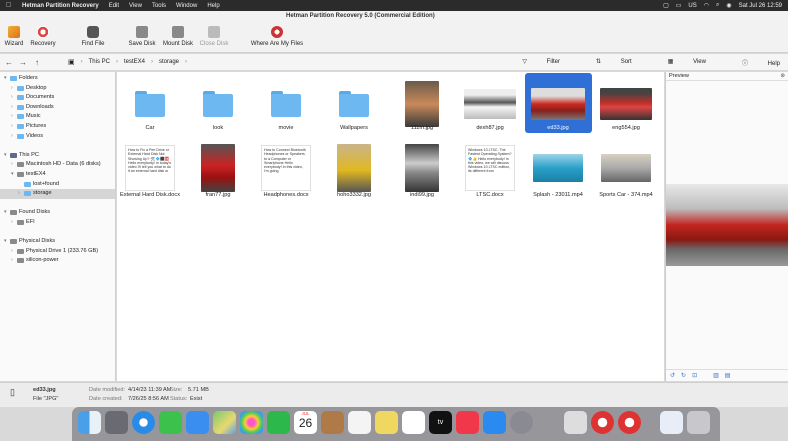  Describe the element at coordinates (148, 399) in the screenshot. I see `date-created-value: 7/26/25 8:56 AM` at that location.